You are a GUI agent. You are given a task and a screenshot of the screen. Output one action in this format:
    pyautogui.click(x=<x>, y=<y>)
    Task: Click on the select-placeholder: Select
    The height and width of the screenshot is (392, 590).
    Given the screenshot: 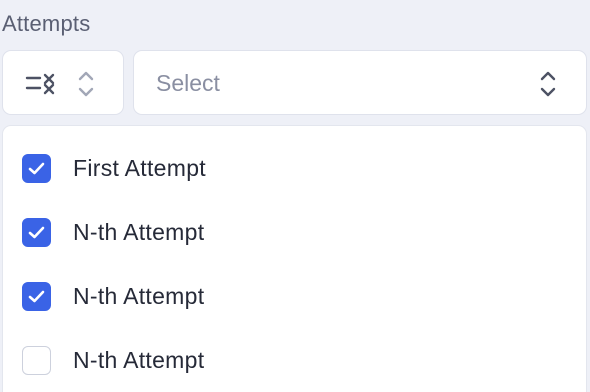 What is the action you would take?
    pyautogui.click(x=188, y=83)
    